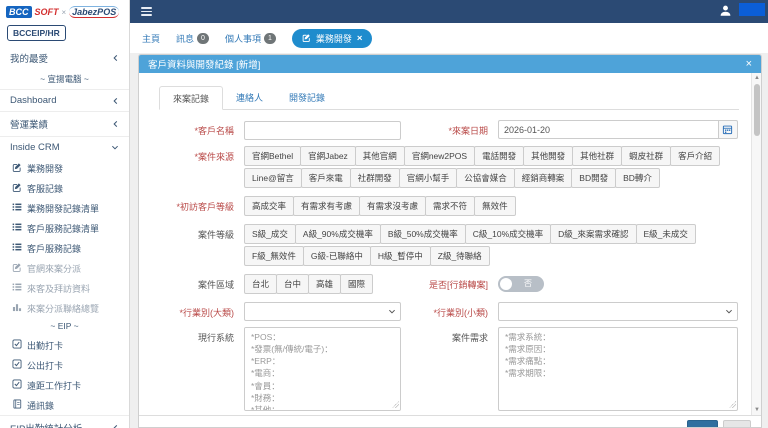  What do you see at coordinates (637, 177) in the screenshot?
I see `case-source-option-button: BD轉介` at bounding box center [637, 177].